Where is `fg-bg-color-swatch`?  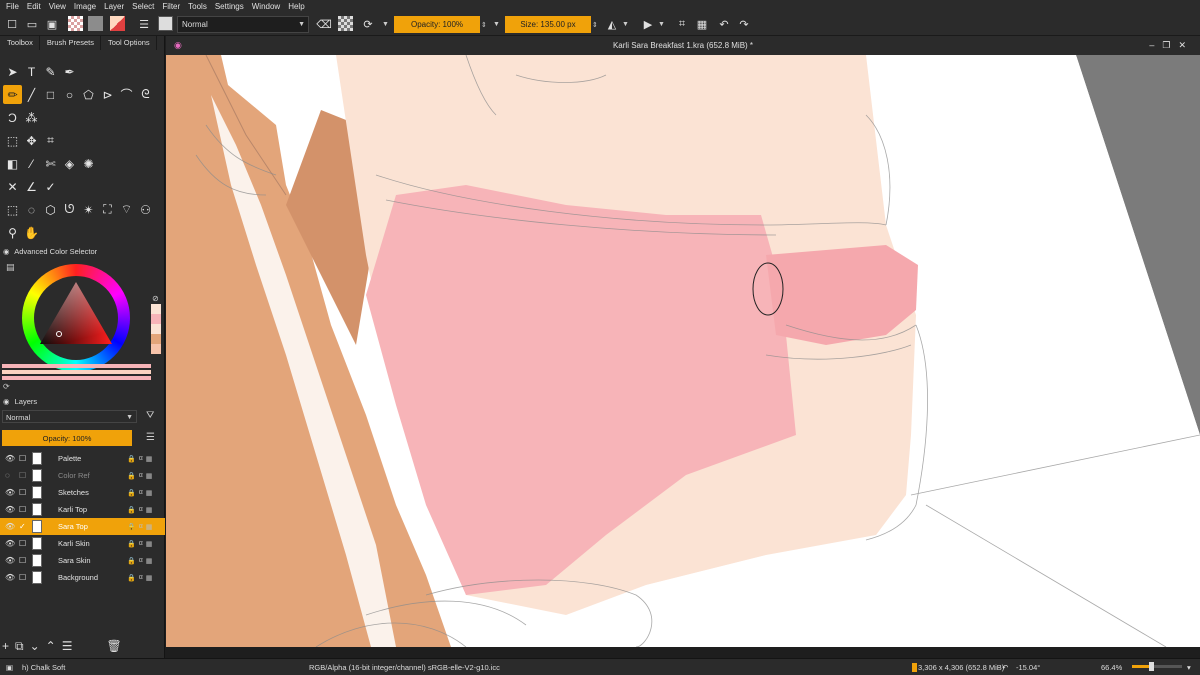
fg-bg-color-swatch is located at coordinates (117, 23).